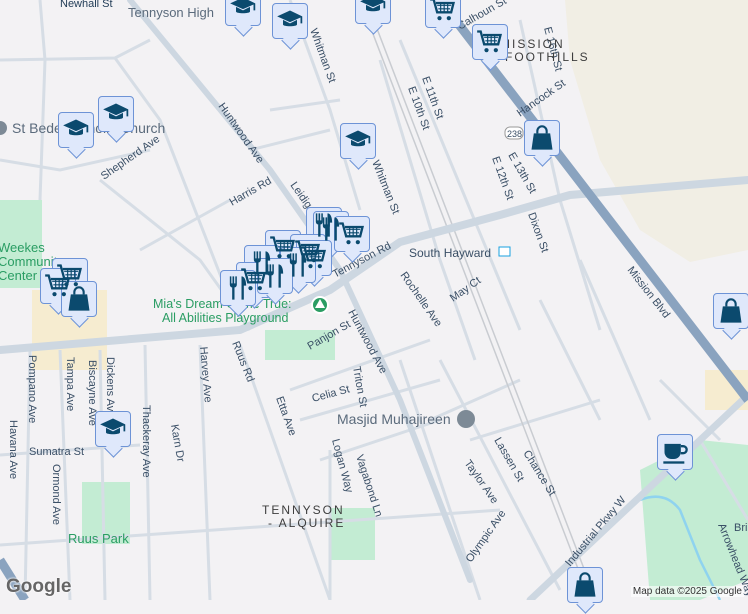 Image resolution: width=748 pixels, height=614 pixels. I want to click on street-label: Dixon St, so click(537, 232).